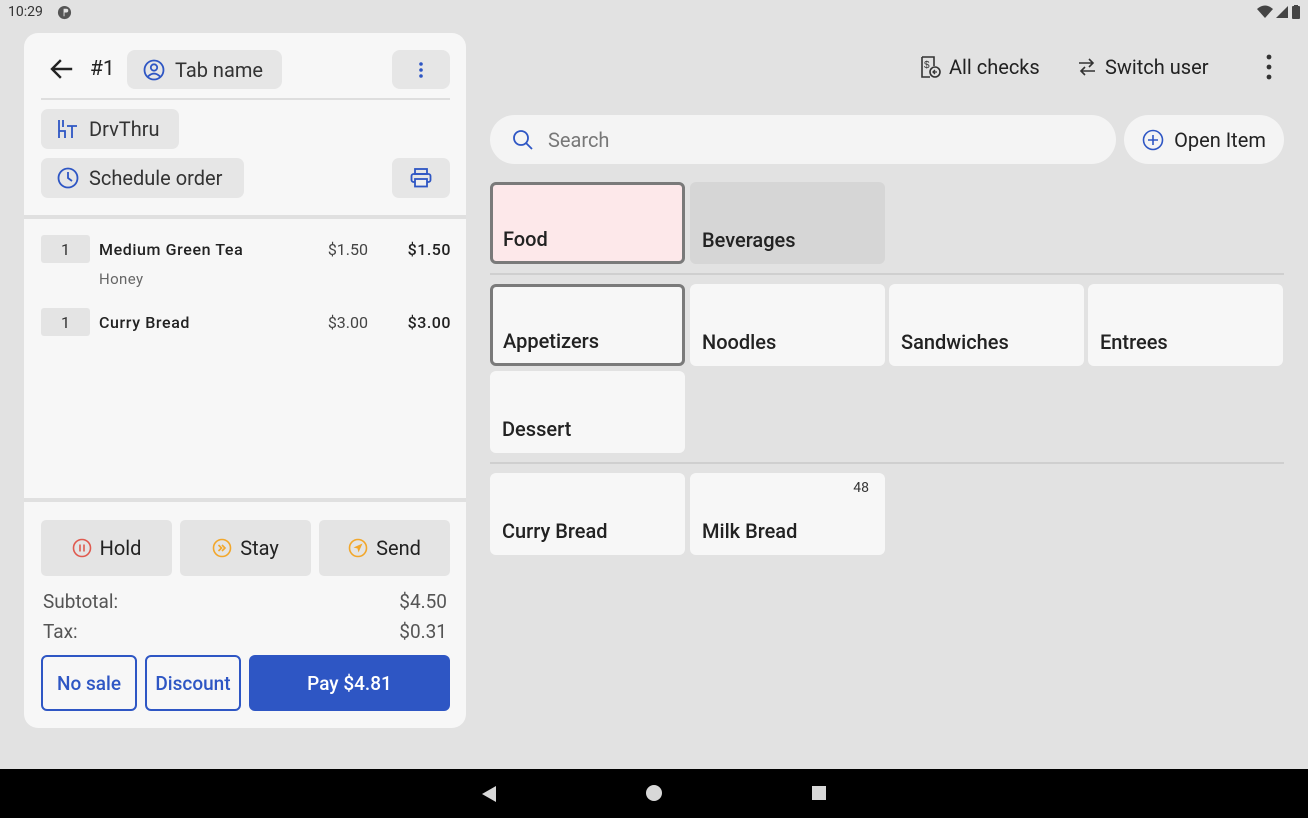  I want to click on category-dessert: Dessert, so click(587, 412).